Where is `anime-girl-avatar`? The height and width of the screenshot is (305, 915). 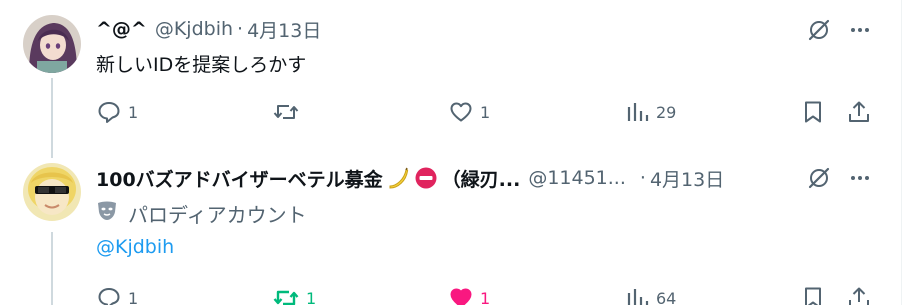
anime-girl-avatar is located at coordinates (52, 44).